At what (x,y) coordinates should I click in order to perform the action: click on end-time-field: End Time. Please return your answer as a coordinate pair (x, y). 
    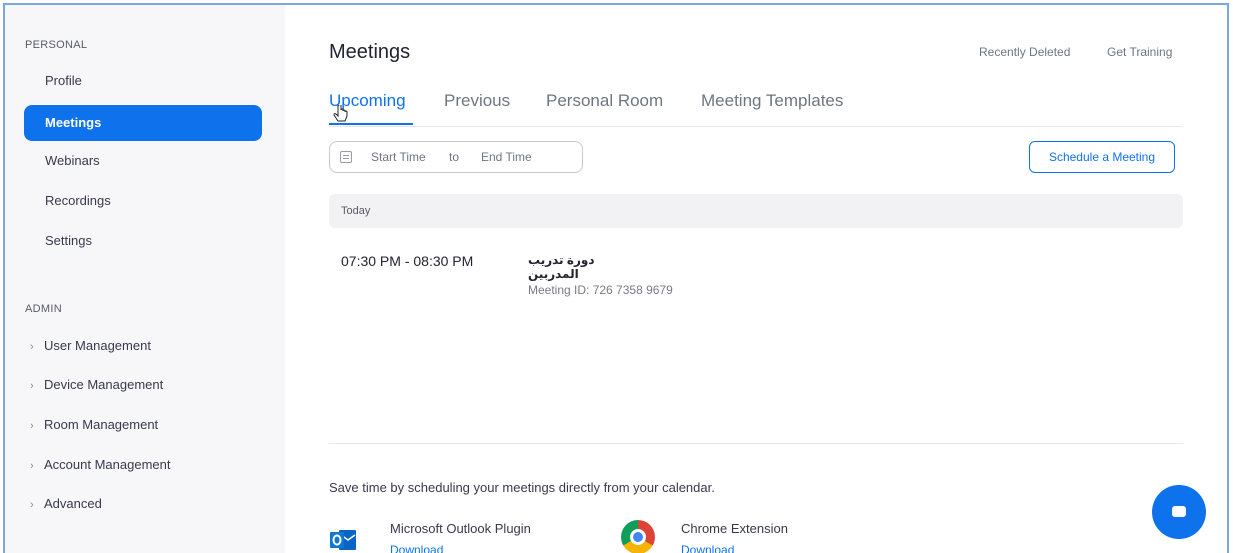
    Looking at the image, I should click on (506, 157).